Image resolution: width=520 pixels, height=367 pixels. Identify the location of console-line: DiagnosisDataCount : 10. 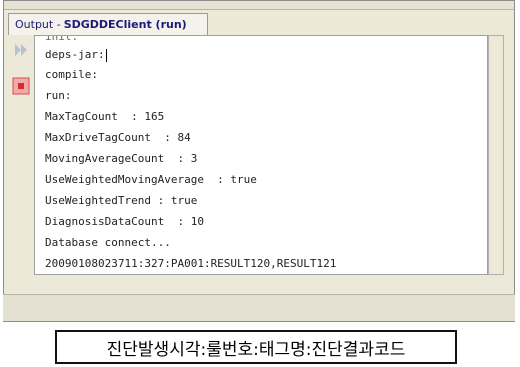
(124, 221).